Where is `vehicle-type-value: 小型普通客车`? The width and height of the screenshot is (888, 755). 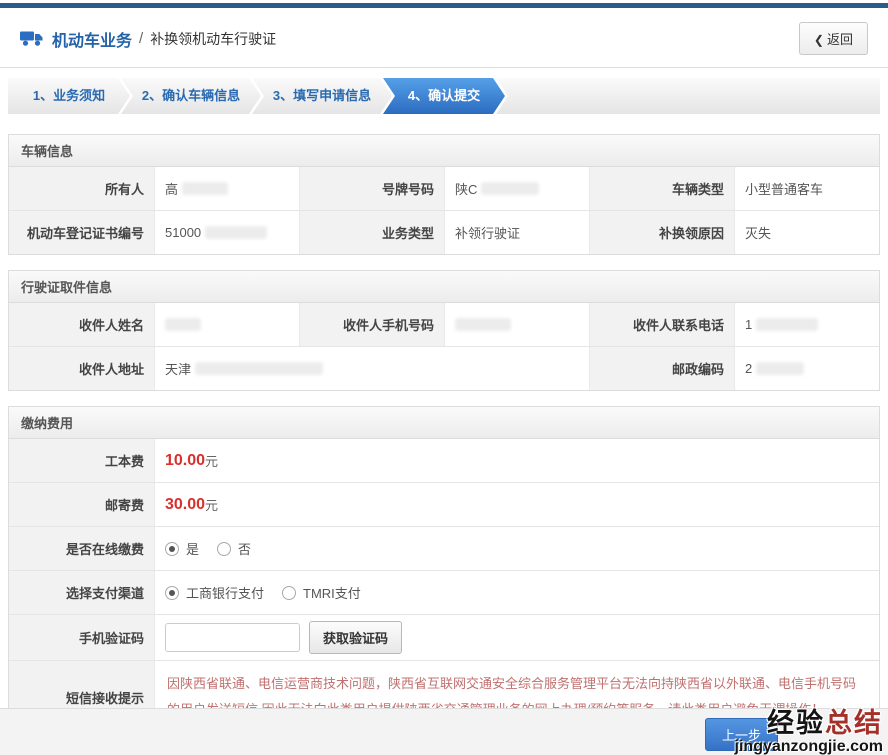
vehicle-type-value: 小型普通客车 is located at coordinates (806, 188).